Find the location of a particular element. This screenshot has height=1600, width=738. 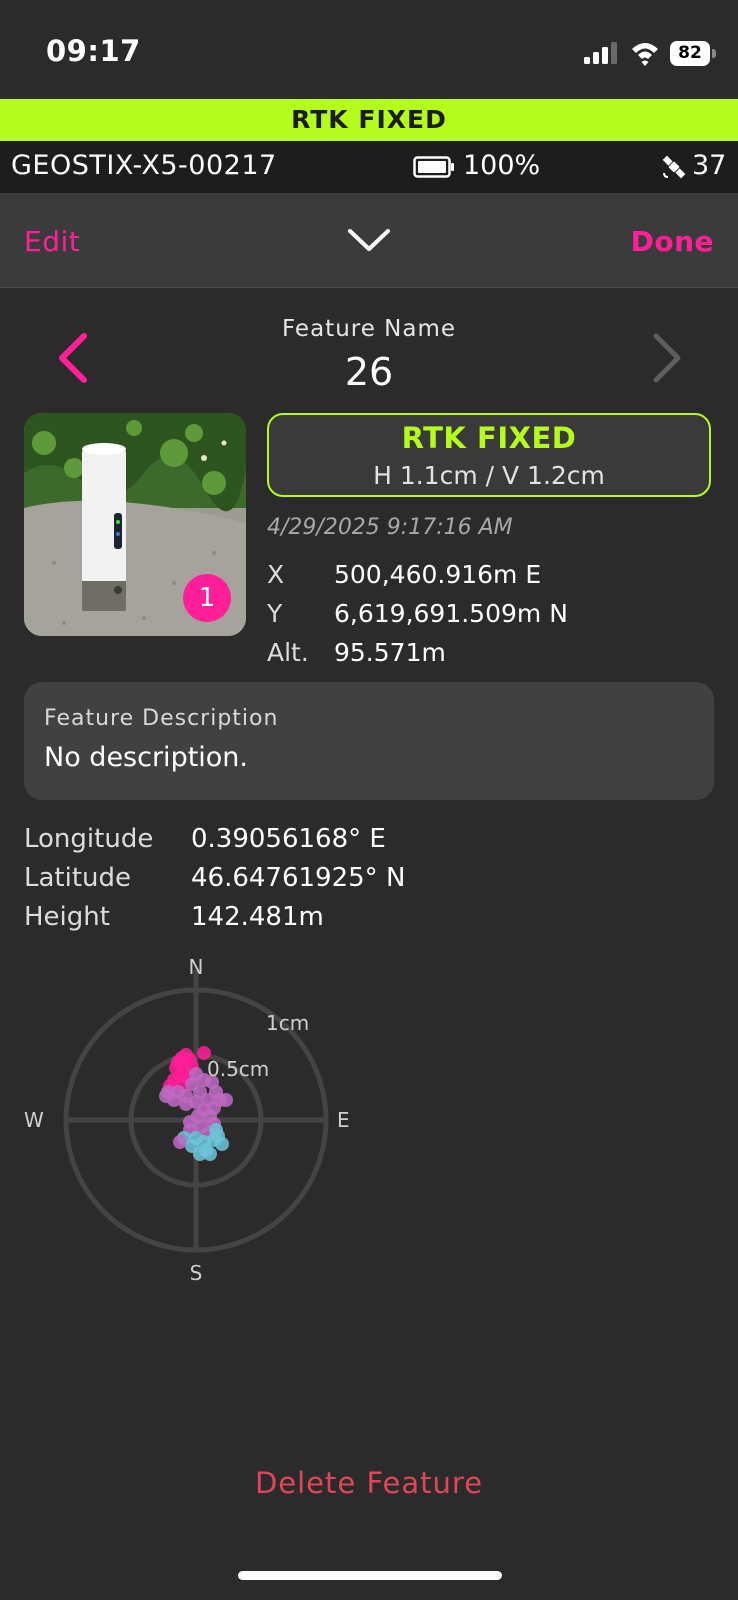

edit-button: Edit is located at coordinates (52, 241).